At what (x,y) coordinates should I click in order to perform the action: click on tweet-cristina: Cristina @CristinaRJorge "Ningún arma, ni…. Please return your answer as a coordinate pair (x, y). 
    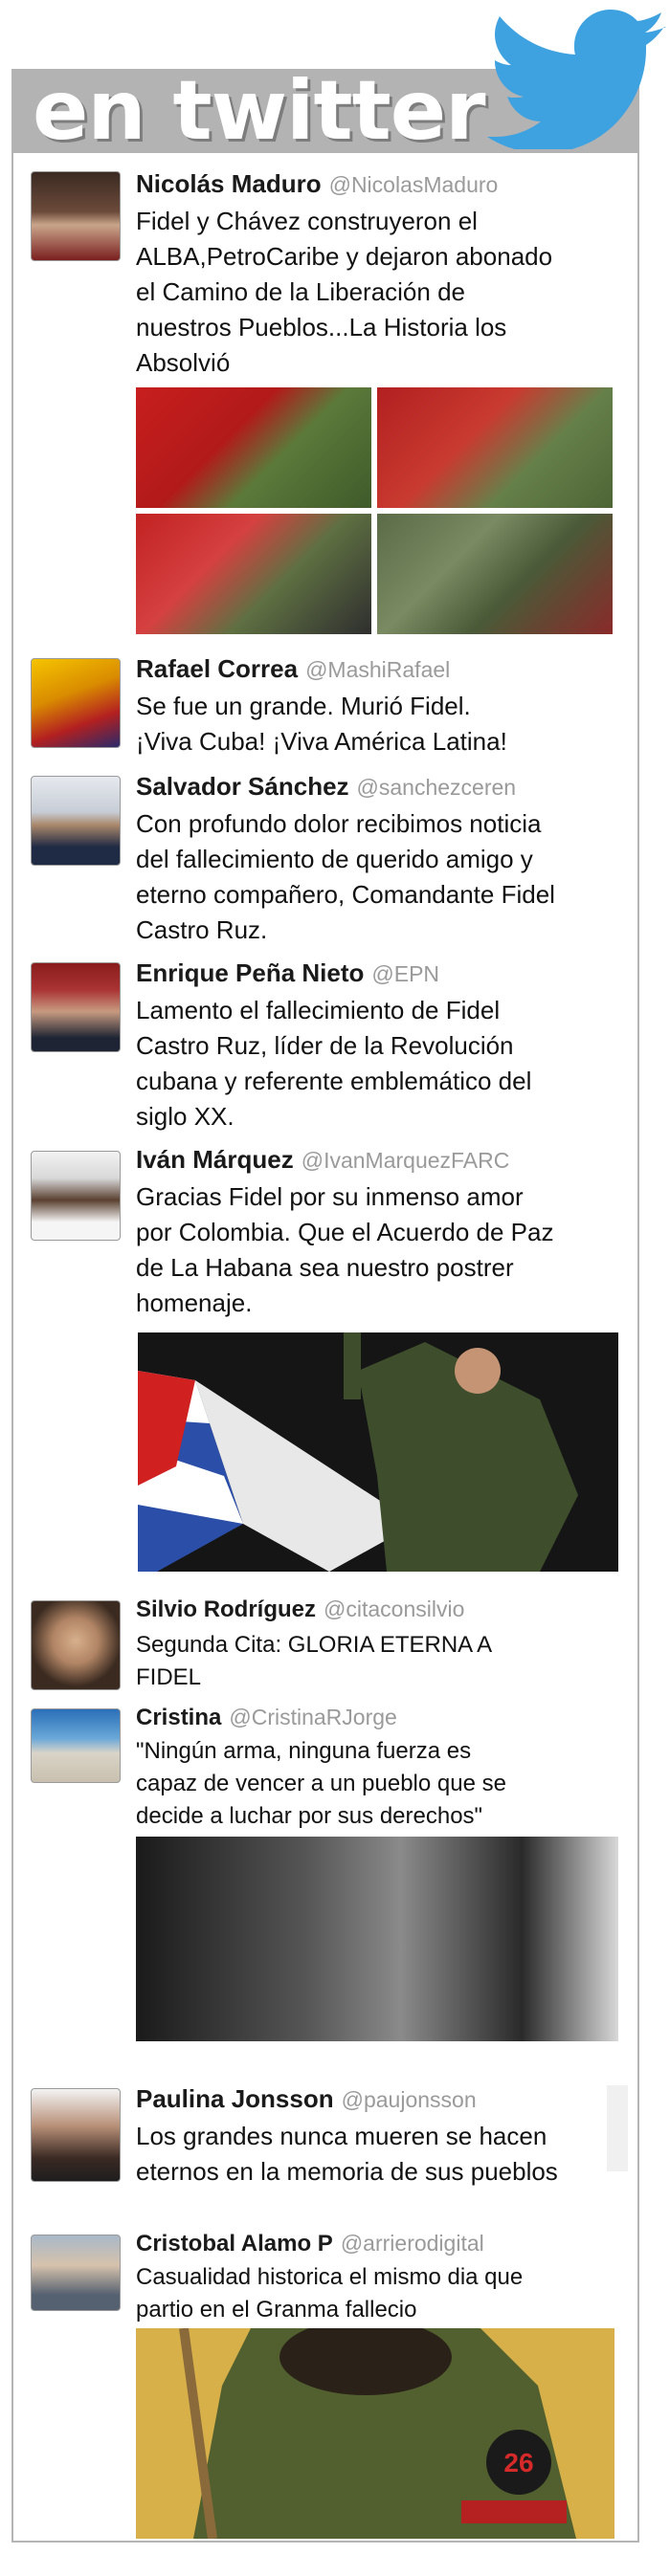
    Looking at the image, I should click on (329, 1880).